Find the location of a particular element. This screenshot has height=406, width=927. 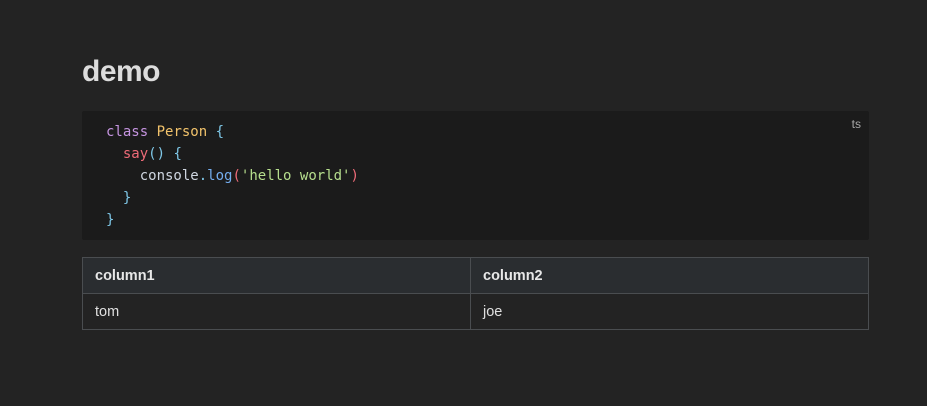

code-token: say is located at coordinates (135, 154).